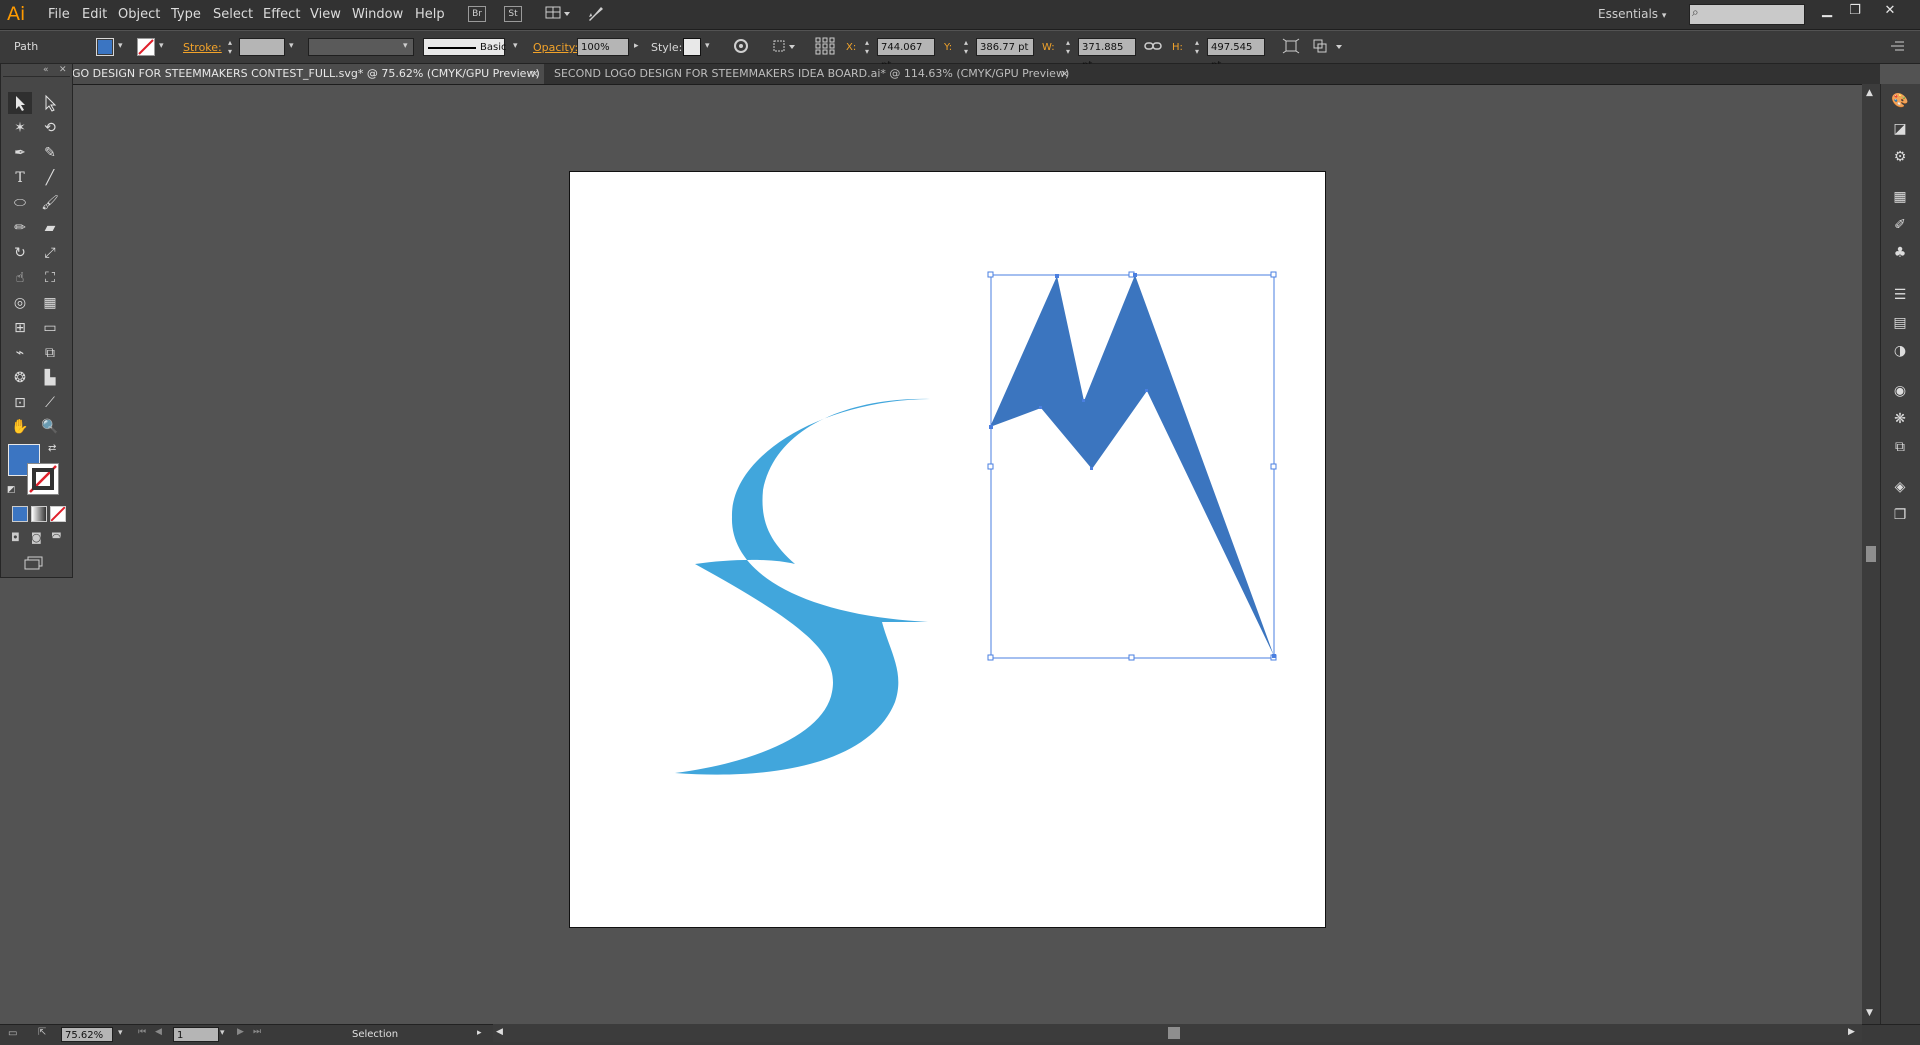 The height and width of the screenshot is (1045, 1920). What do you see at coordinates (784, 46) in the screenshot?
I see `align-to-button` at bounding box center [784, 46].